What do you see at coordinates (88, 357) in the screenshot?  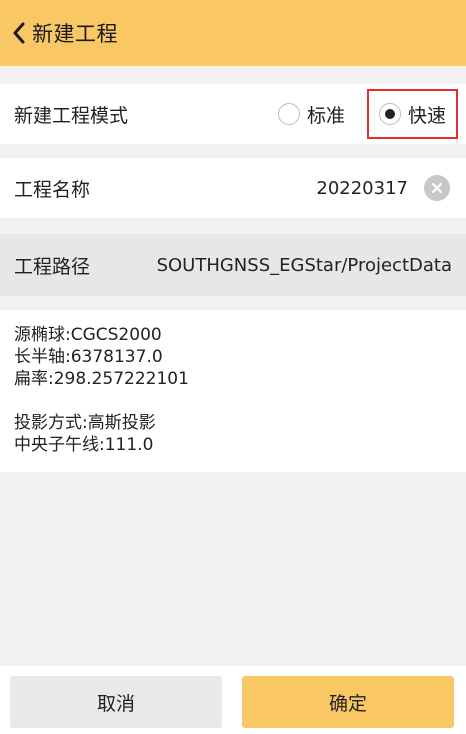 I see `semi-major-axis-text: 长半轴:6378137.0` at bounding box center [88, 357].